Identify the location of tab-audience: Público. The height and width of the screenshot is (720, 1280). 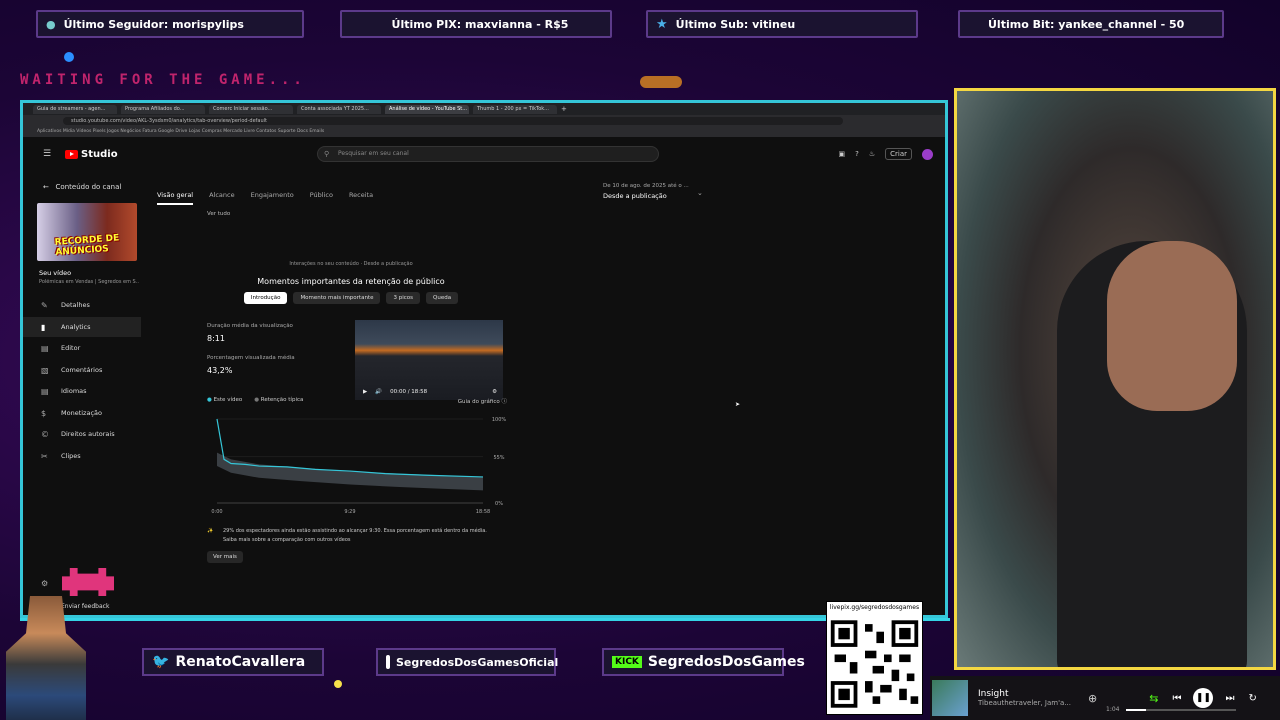
(321, 198).